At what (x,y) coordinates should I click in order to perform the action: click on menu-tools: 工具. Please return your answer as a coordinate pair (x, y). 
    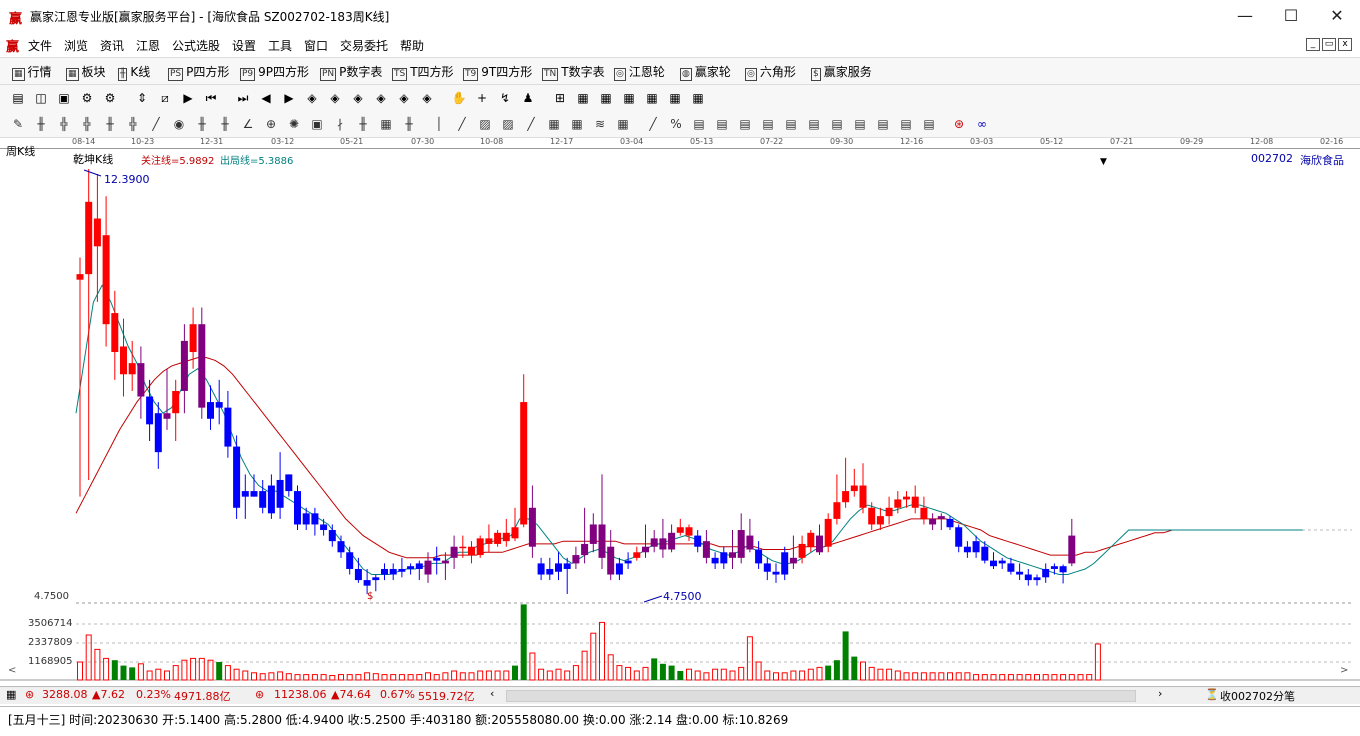
    Looking at the image, I should click on (280, 45).